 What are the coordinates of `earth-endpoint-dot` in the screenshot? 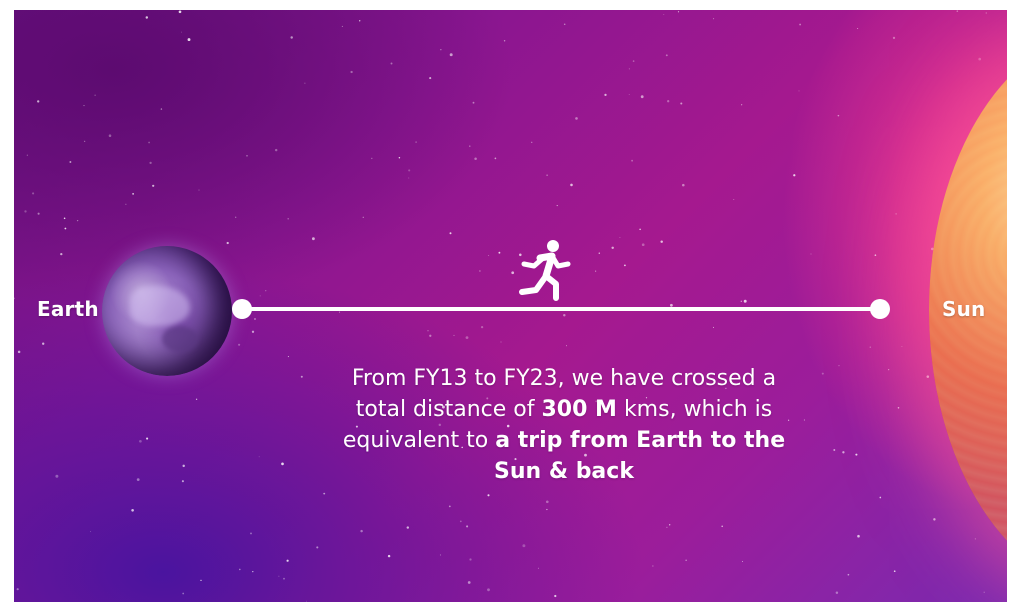 It's located at (242, 309).